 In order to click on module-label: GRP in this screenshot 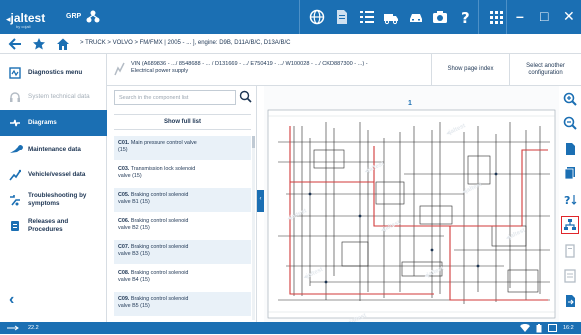, I will do `click(74, 16)`.